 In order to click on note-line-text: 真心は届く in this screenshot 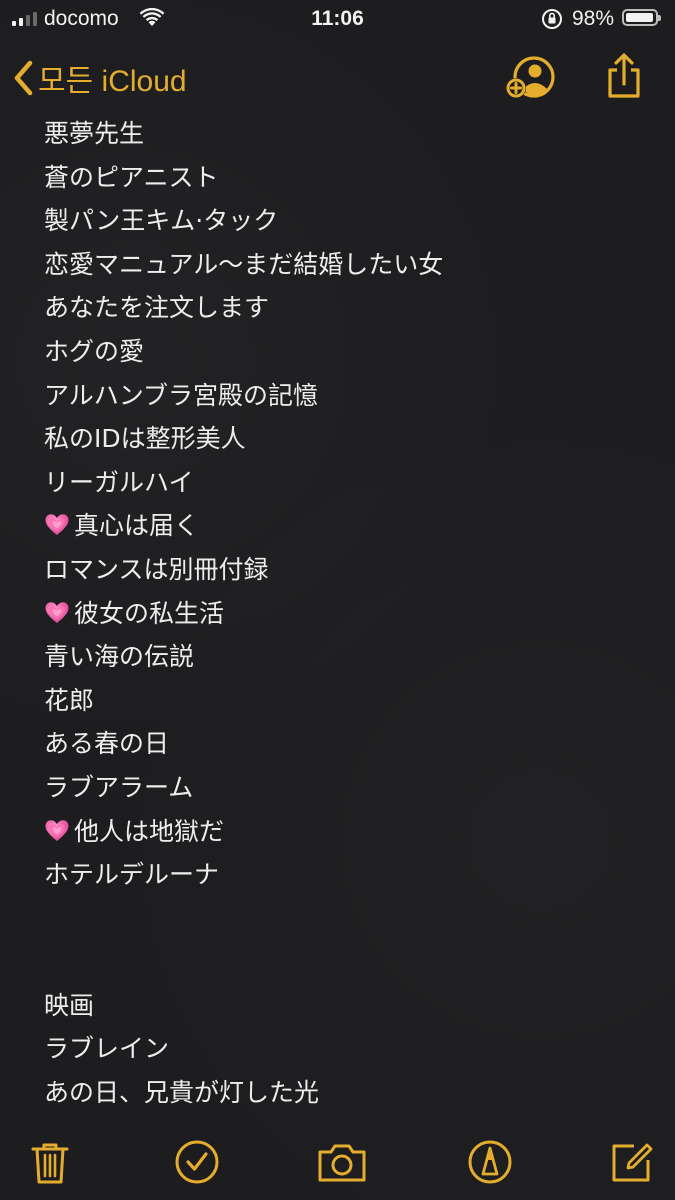, I will do `click(137, 526)`.